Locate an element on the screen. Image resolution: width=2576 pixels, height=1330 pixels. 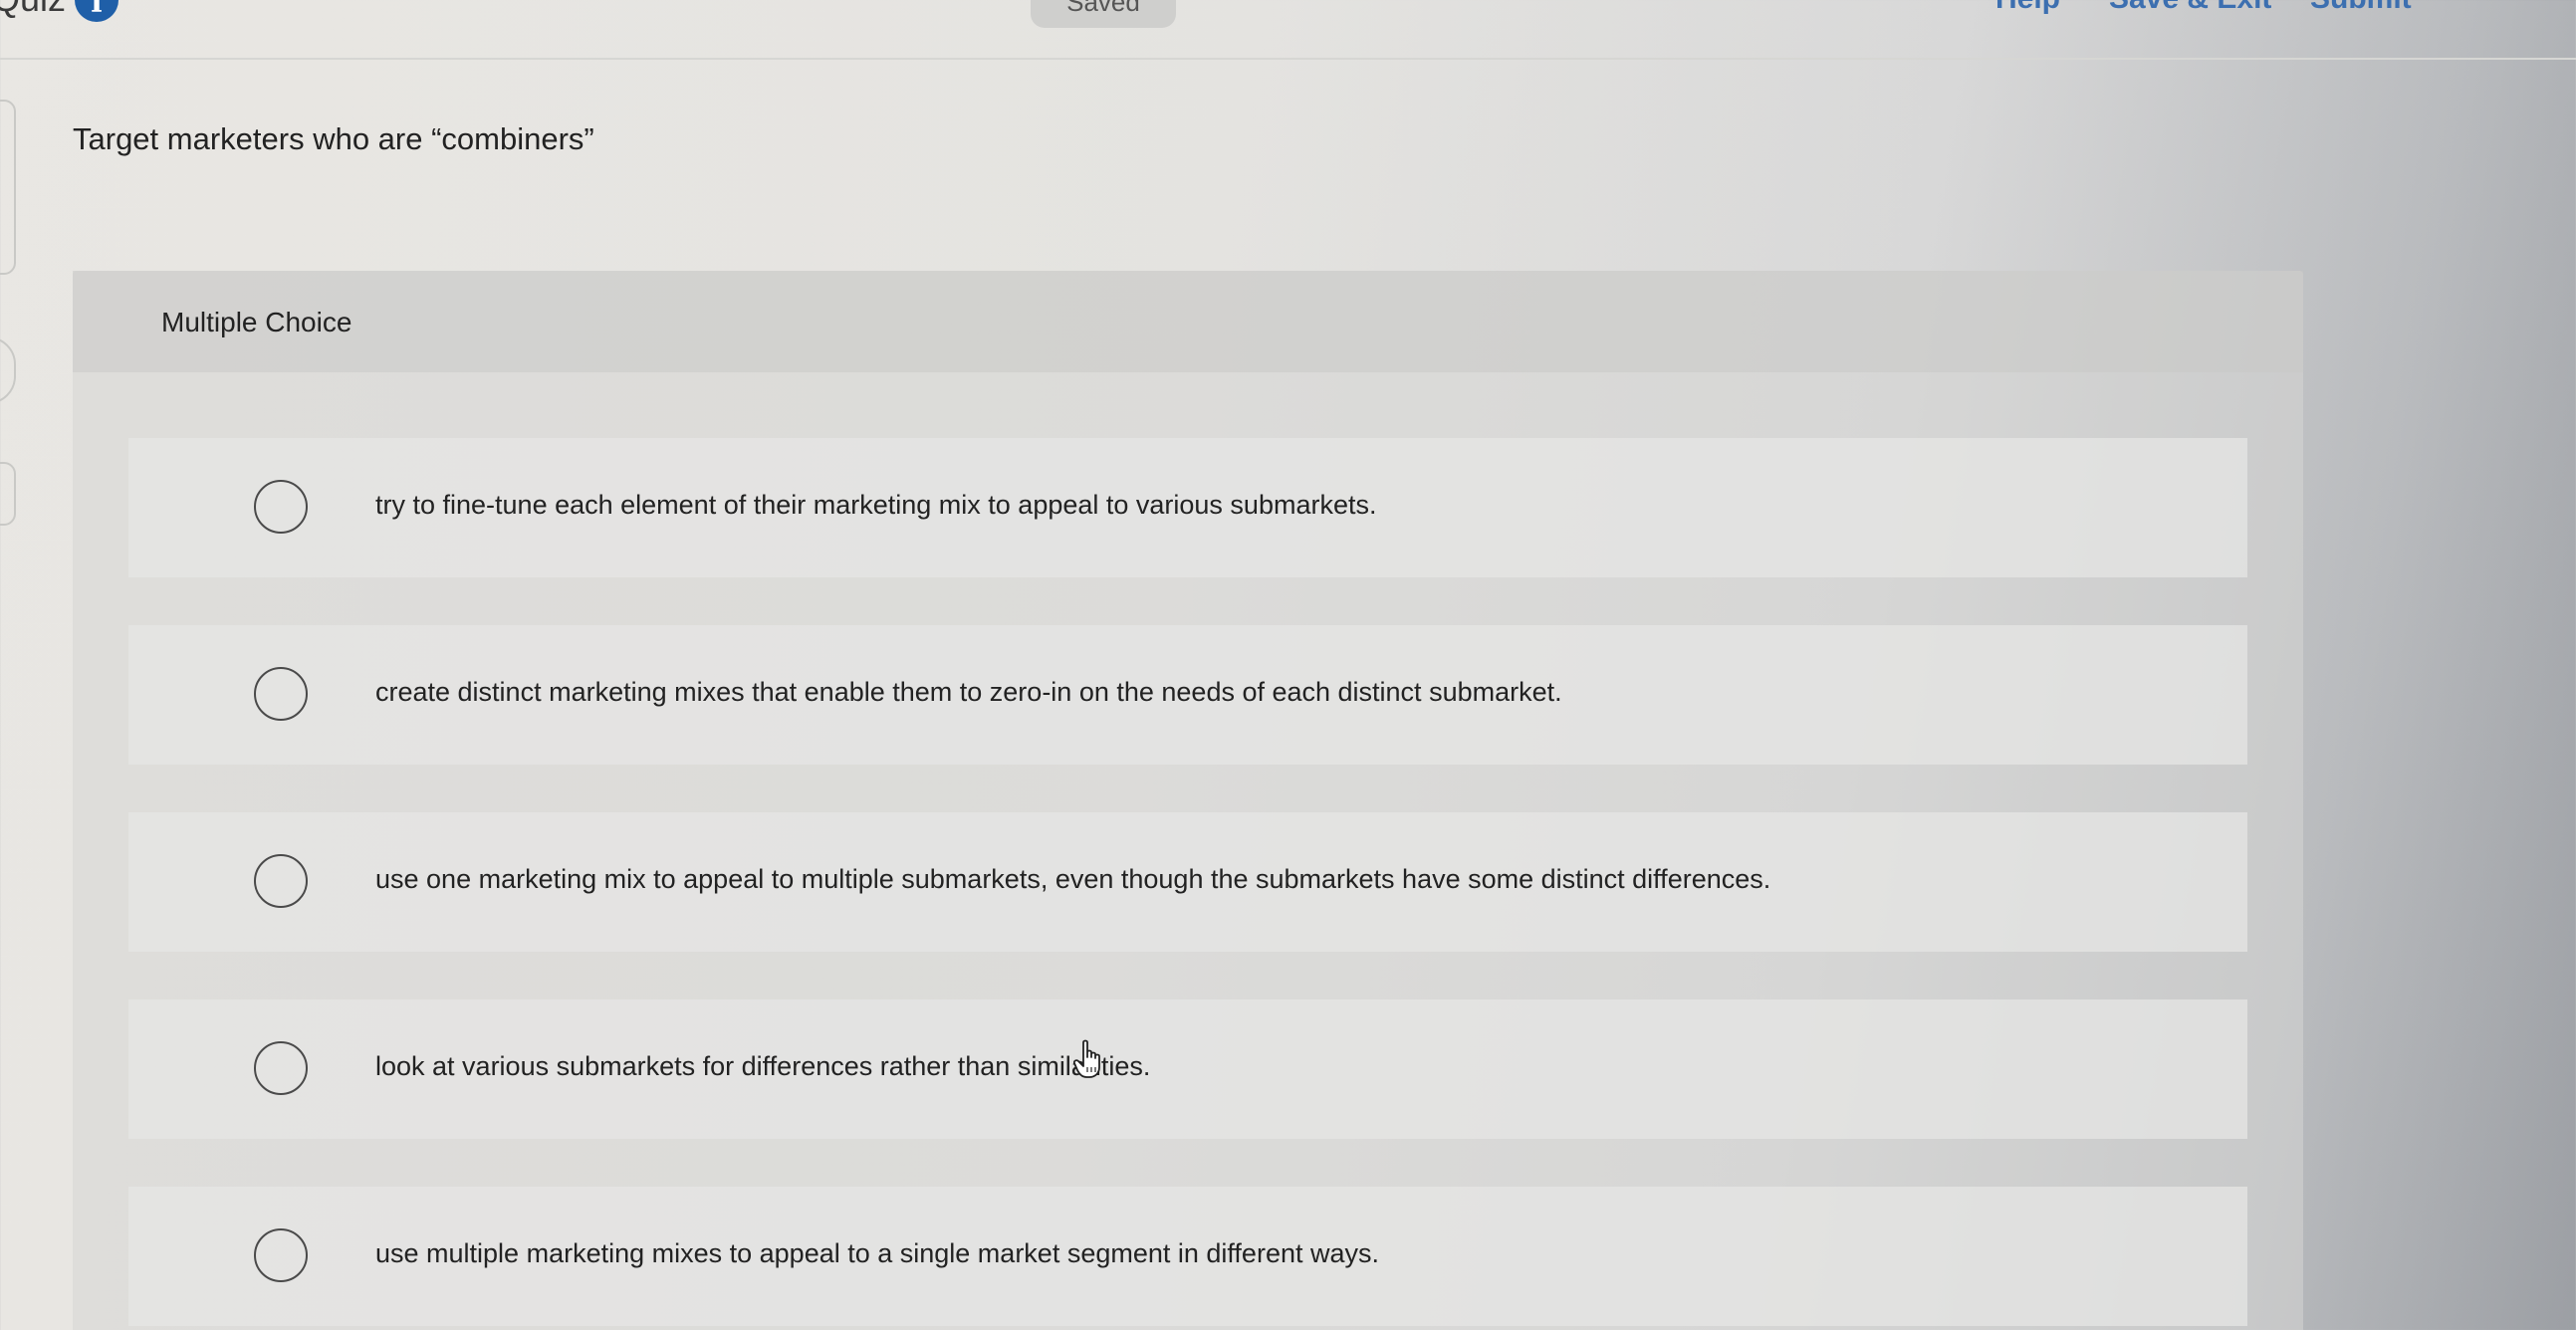
help-link: Help is located at coordinates (2027, 8).